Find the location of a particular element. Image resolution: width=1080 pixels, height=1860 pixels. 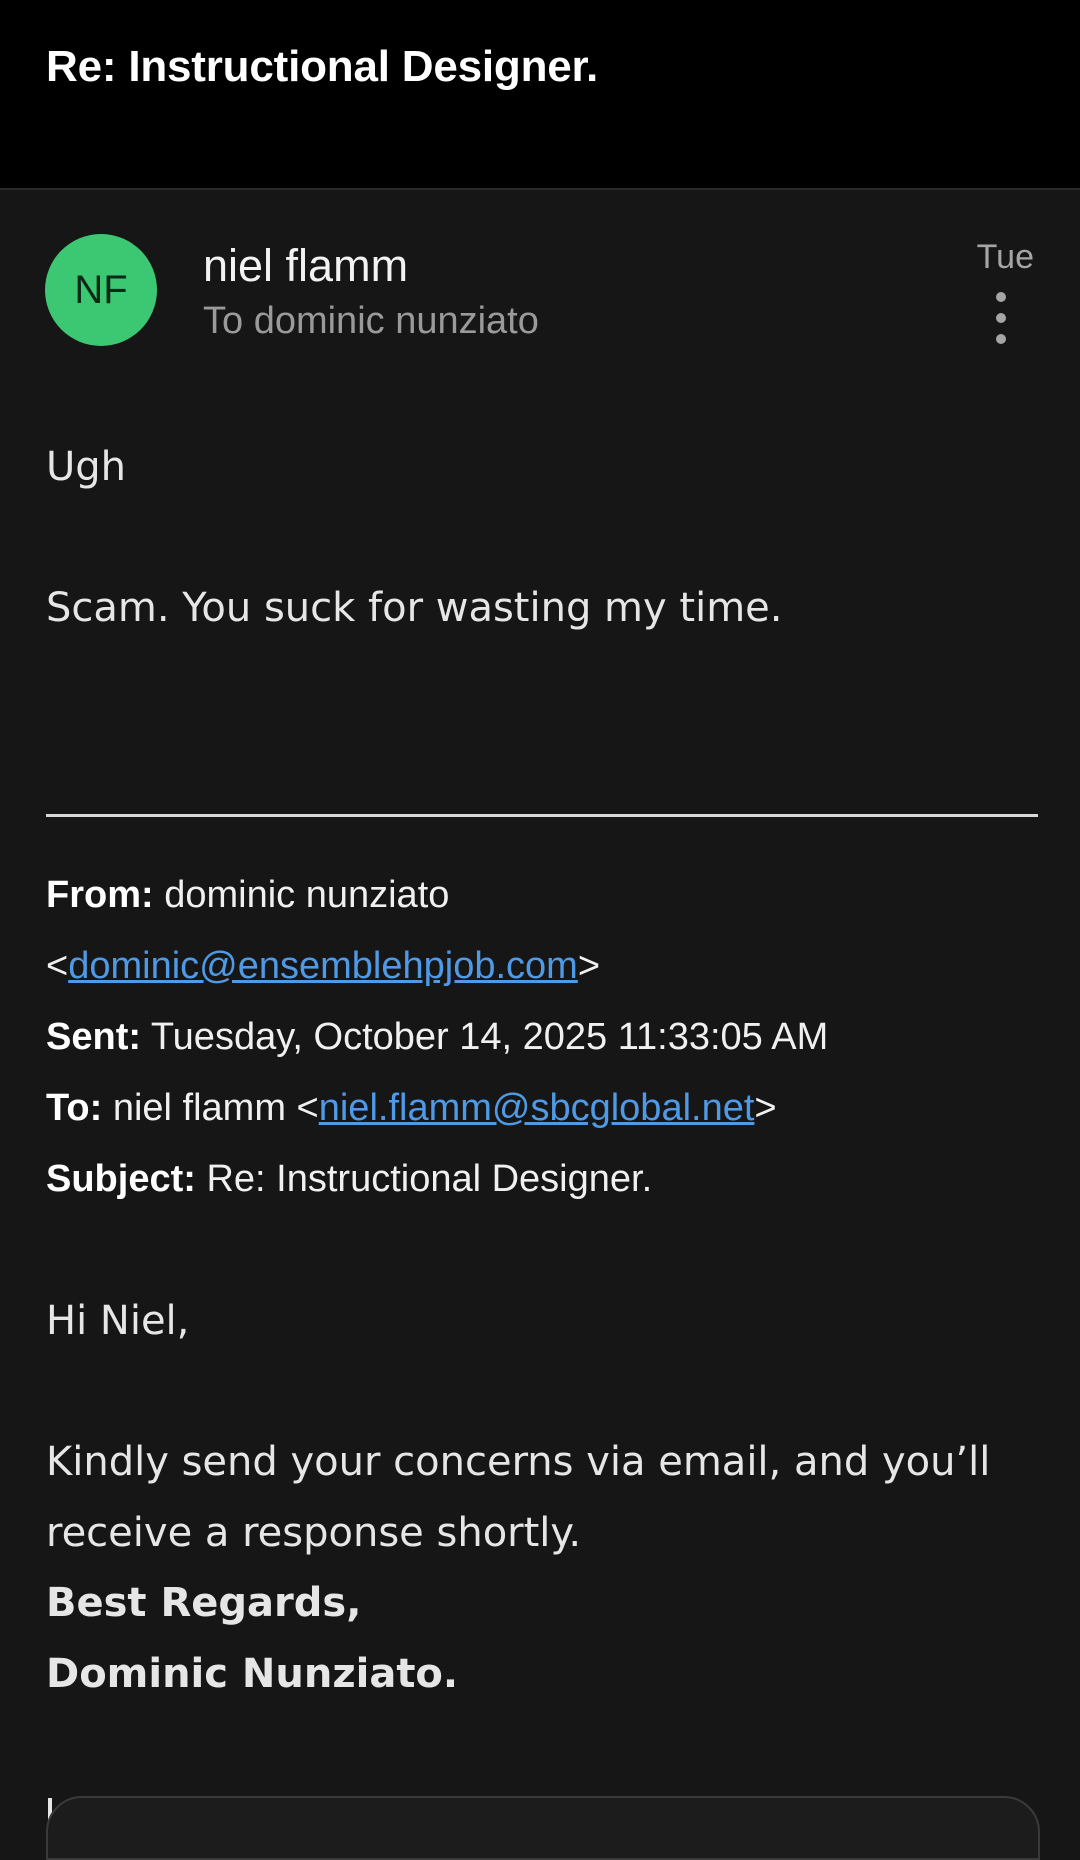

to-name: niel flamm is located at coordinates (199, 1108).